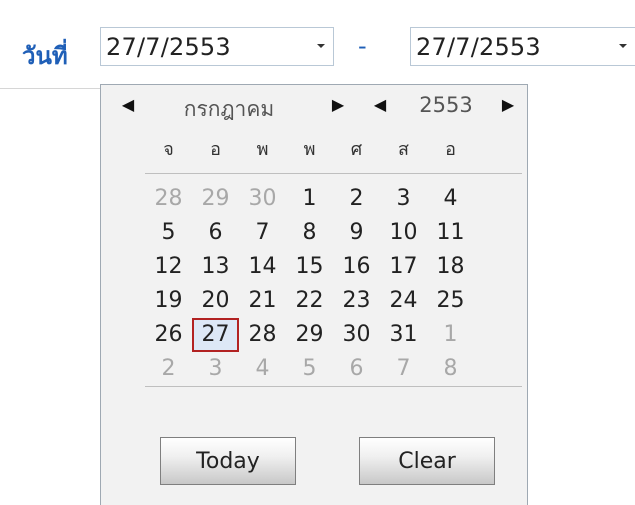 This screenshot has width=635, height=505. I want to click on end-date-combobox: 27/7/2553, so click(522, 46).